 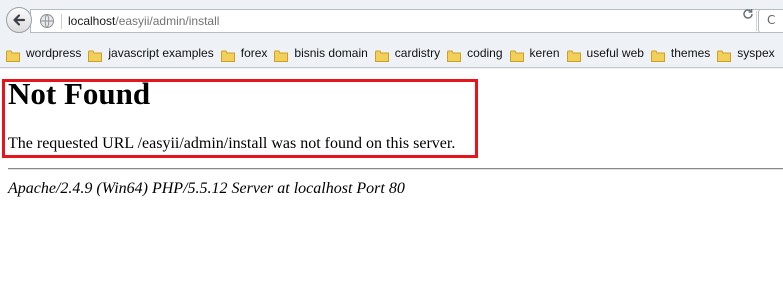 I want to click on url-path: /easyii/admin/install, so click(x=167, y=21).